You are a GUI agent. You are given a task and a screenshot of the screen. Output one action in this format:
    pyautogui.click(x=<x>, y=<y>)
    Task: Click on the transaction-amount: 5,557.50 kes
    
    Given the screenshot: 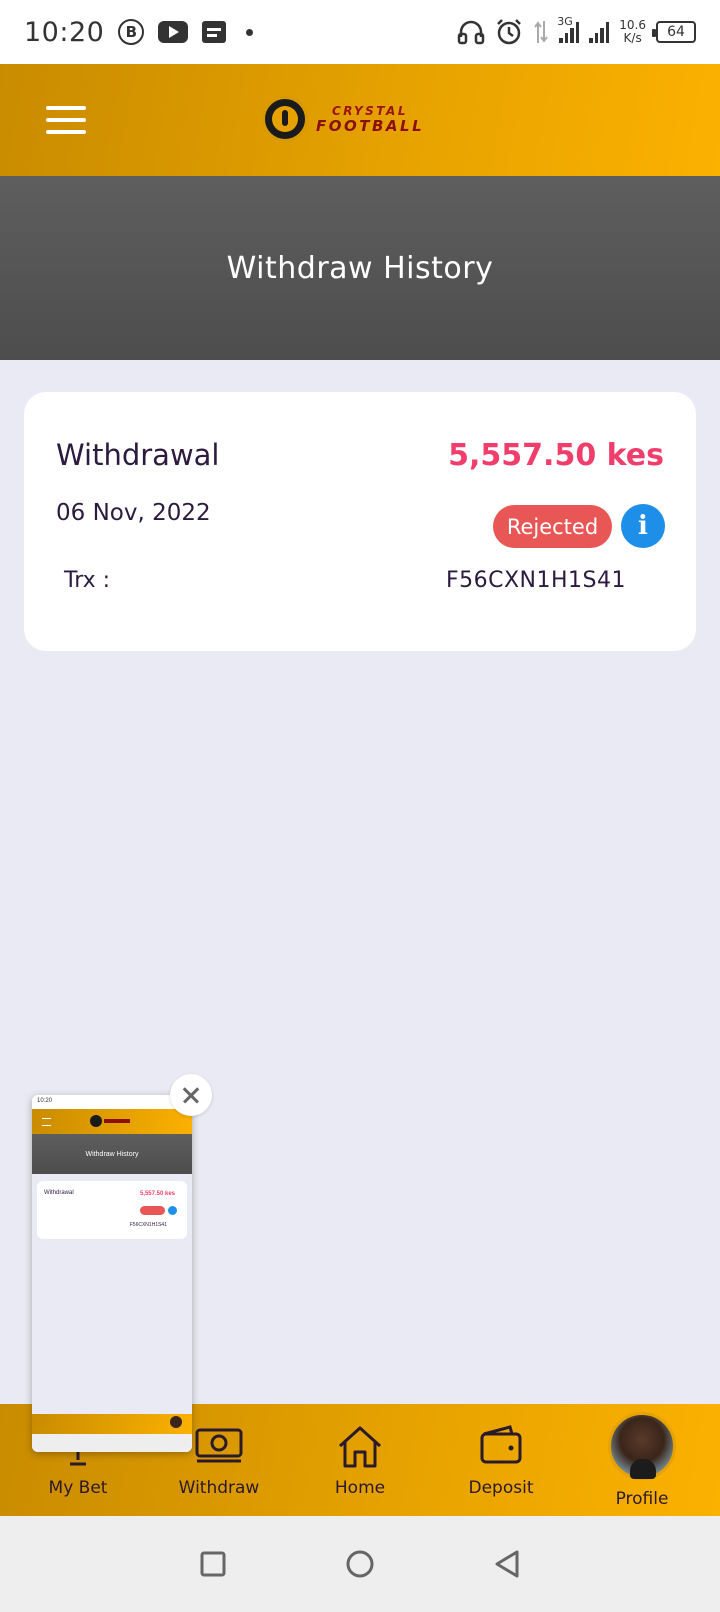 What is the action you would take?
    pyautogui.click(x=556, y=455)
    